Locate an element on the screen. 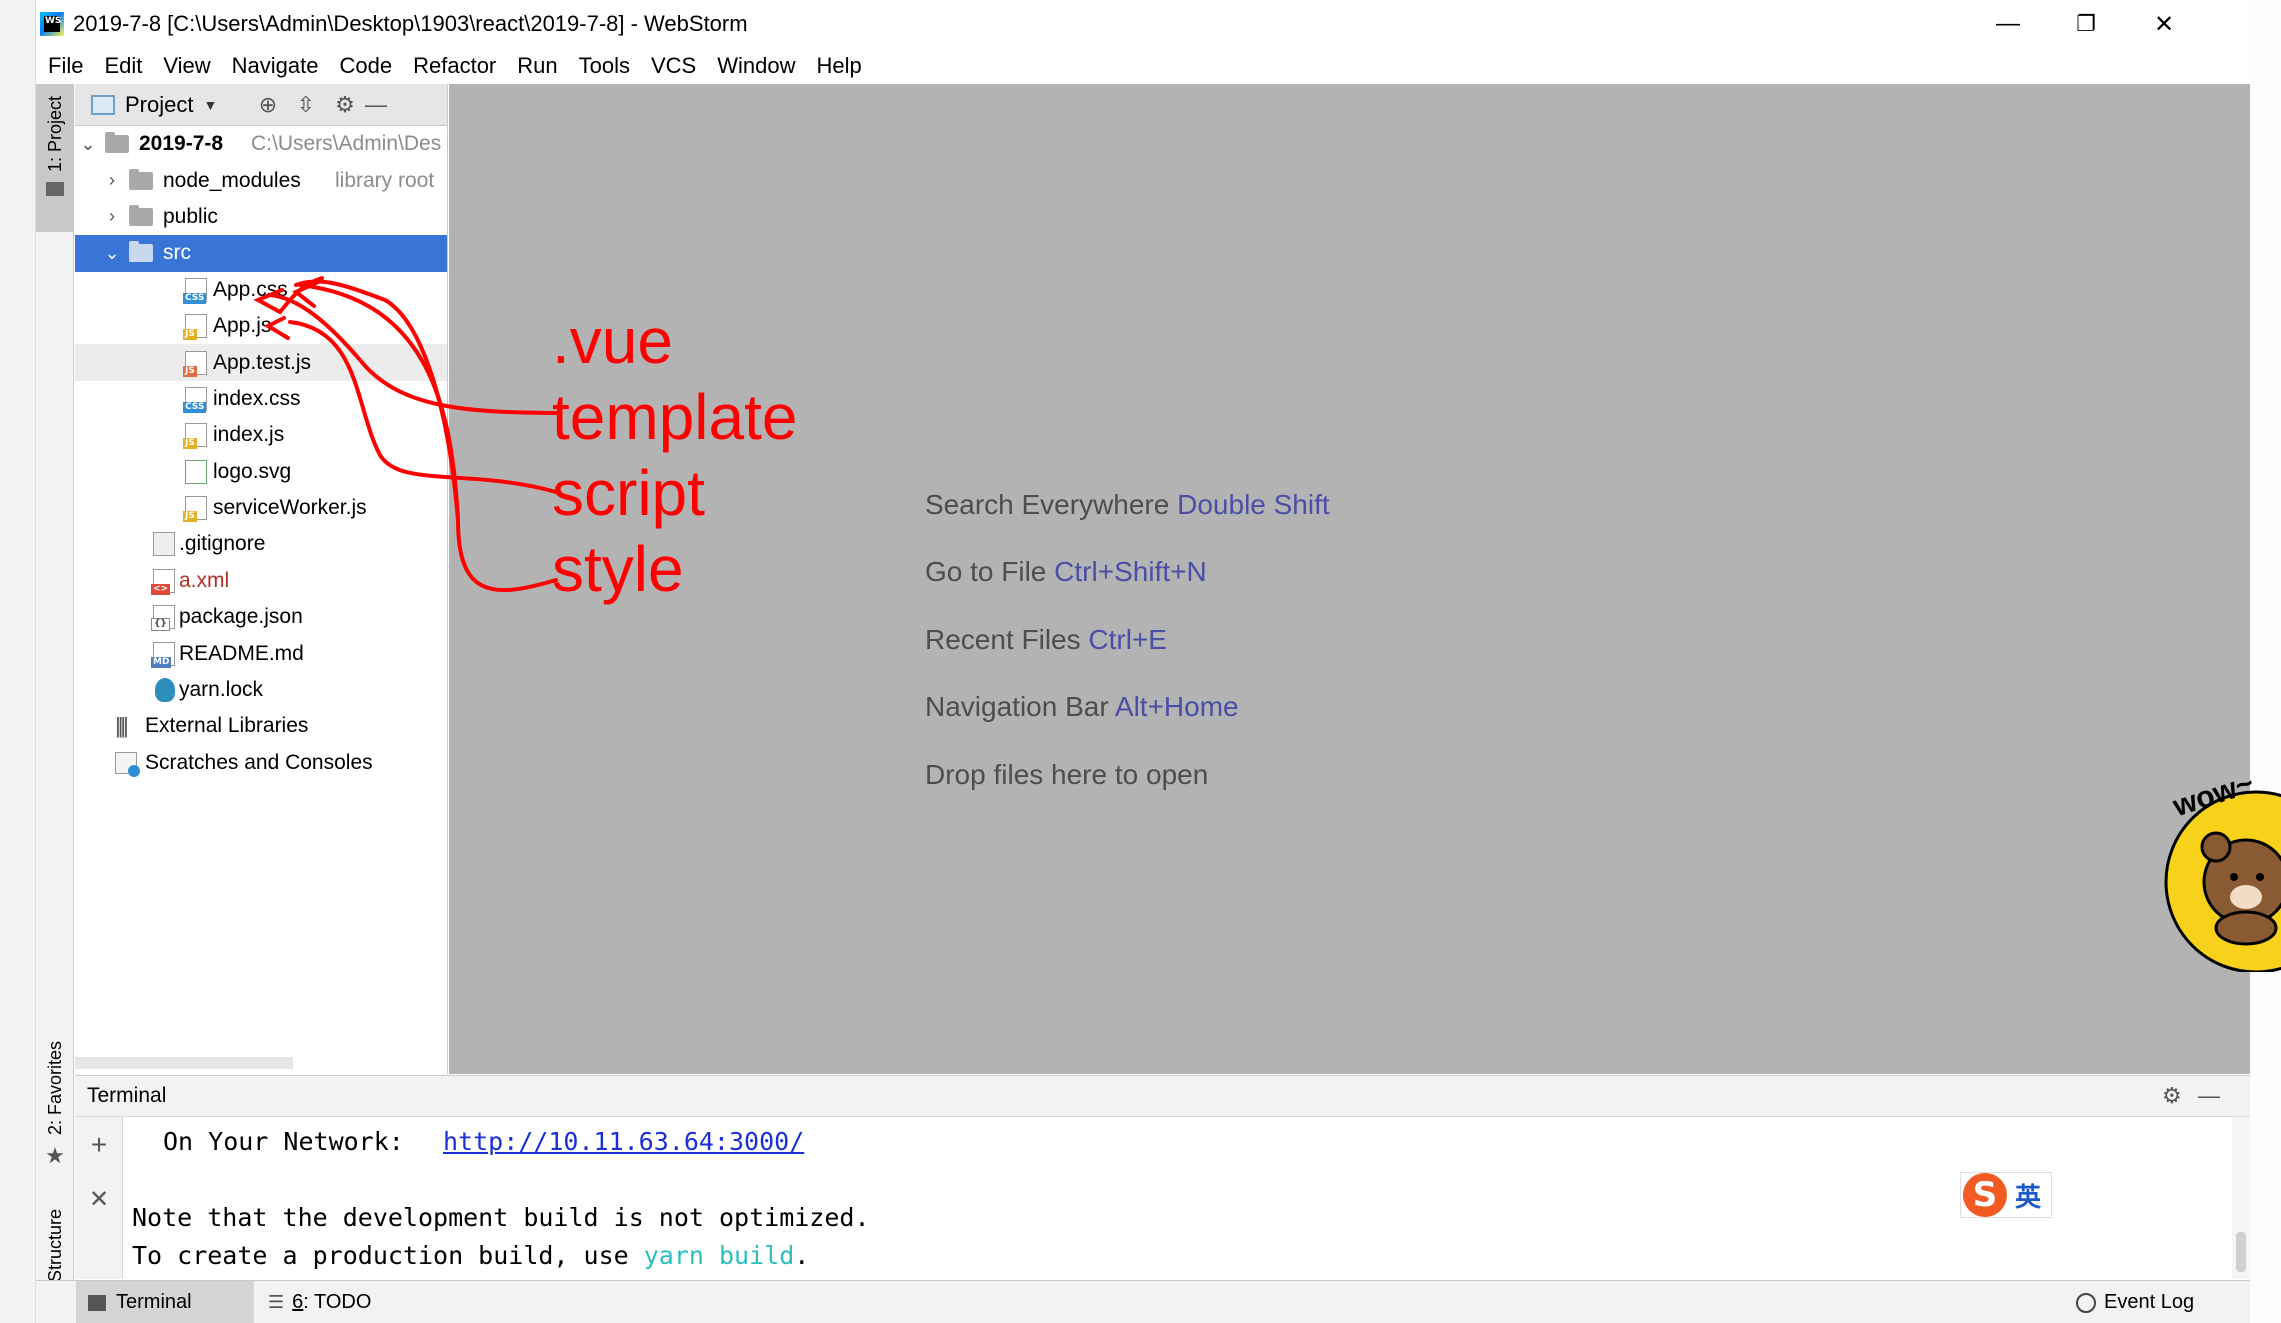  tree-node-service-worker: JS serviceWorker.js is located at coordinates (261, 508).